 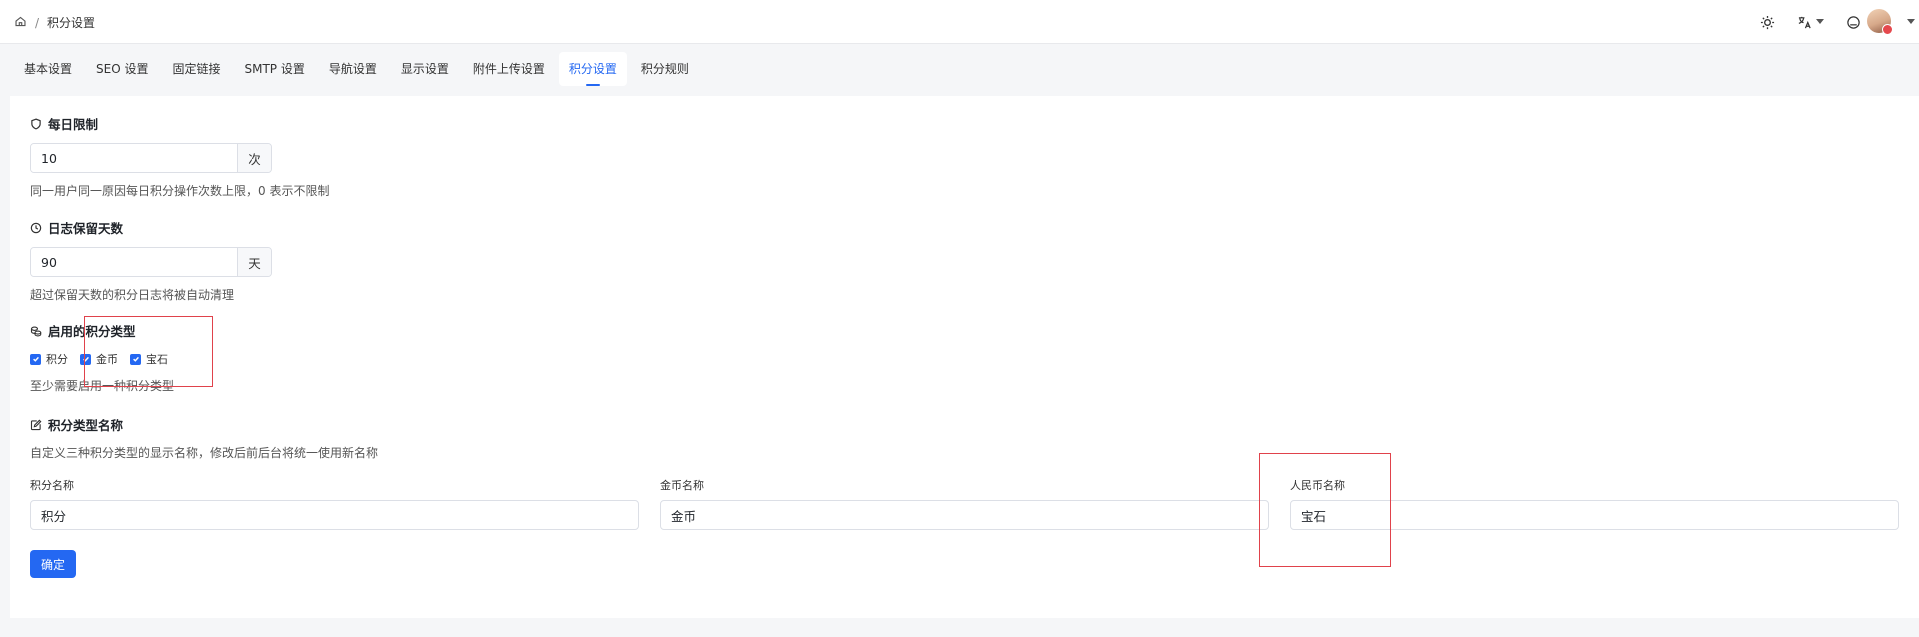 I want to click on notification-icon, so click(x=1853, y=22).